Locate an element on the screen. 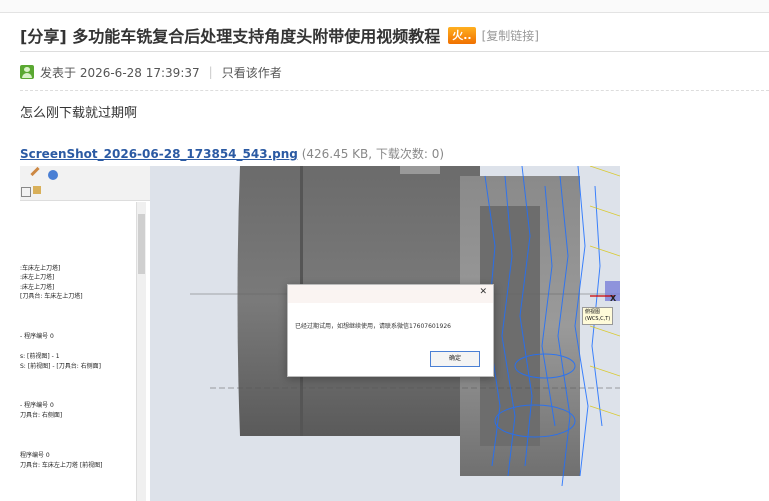  operations-toolbar is located at coordinates (85, 183).